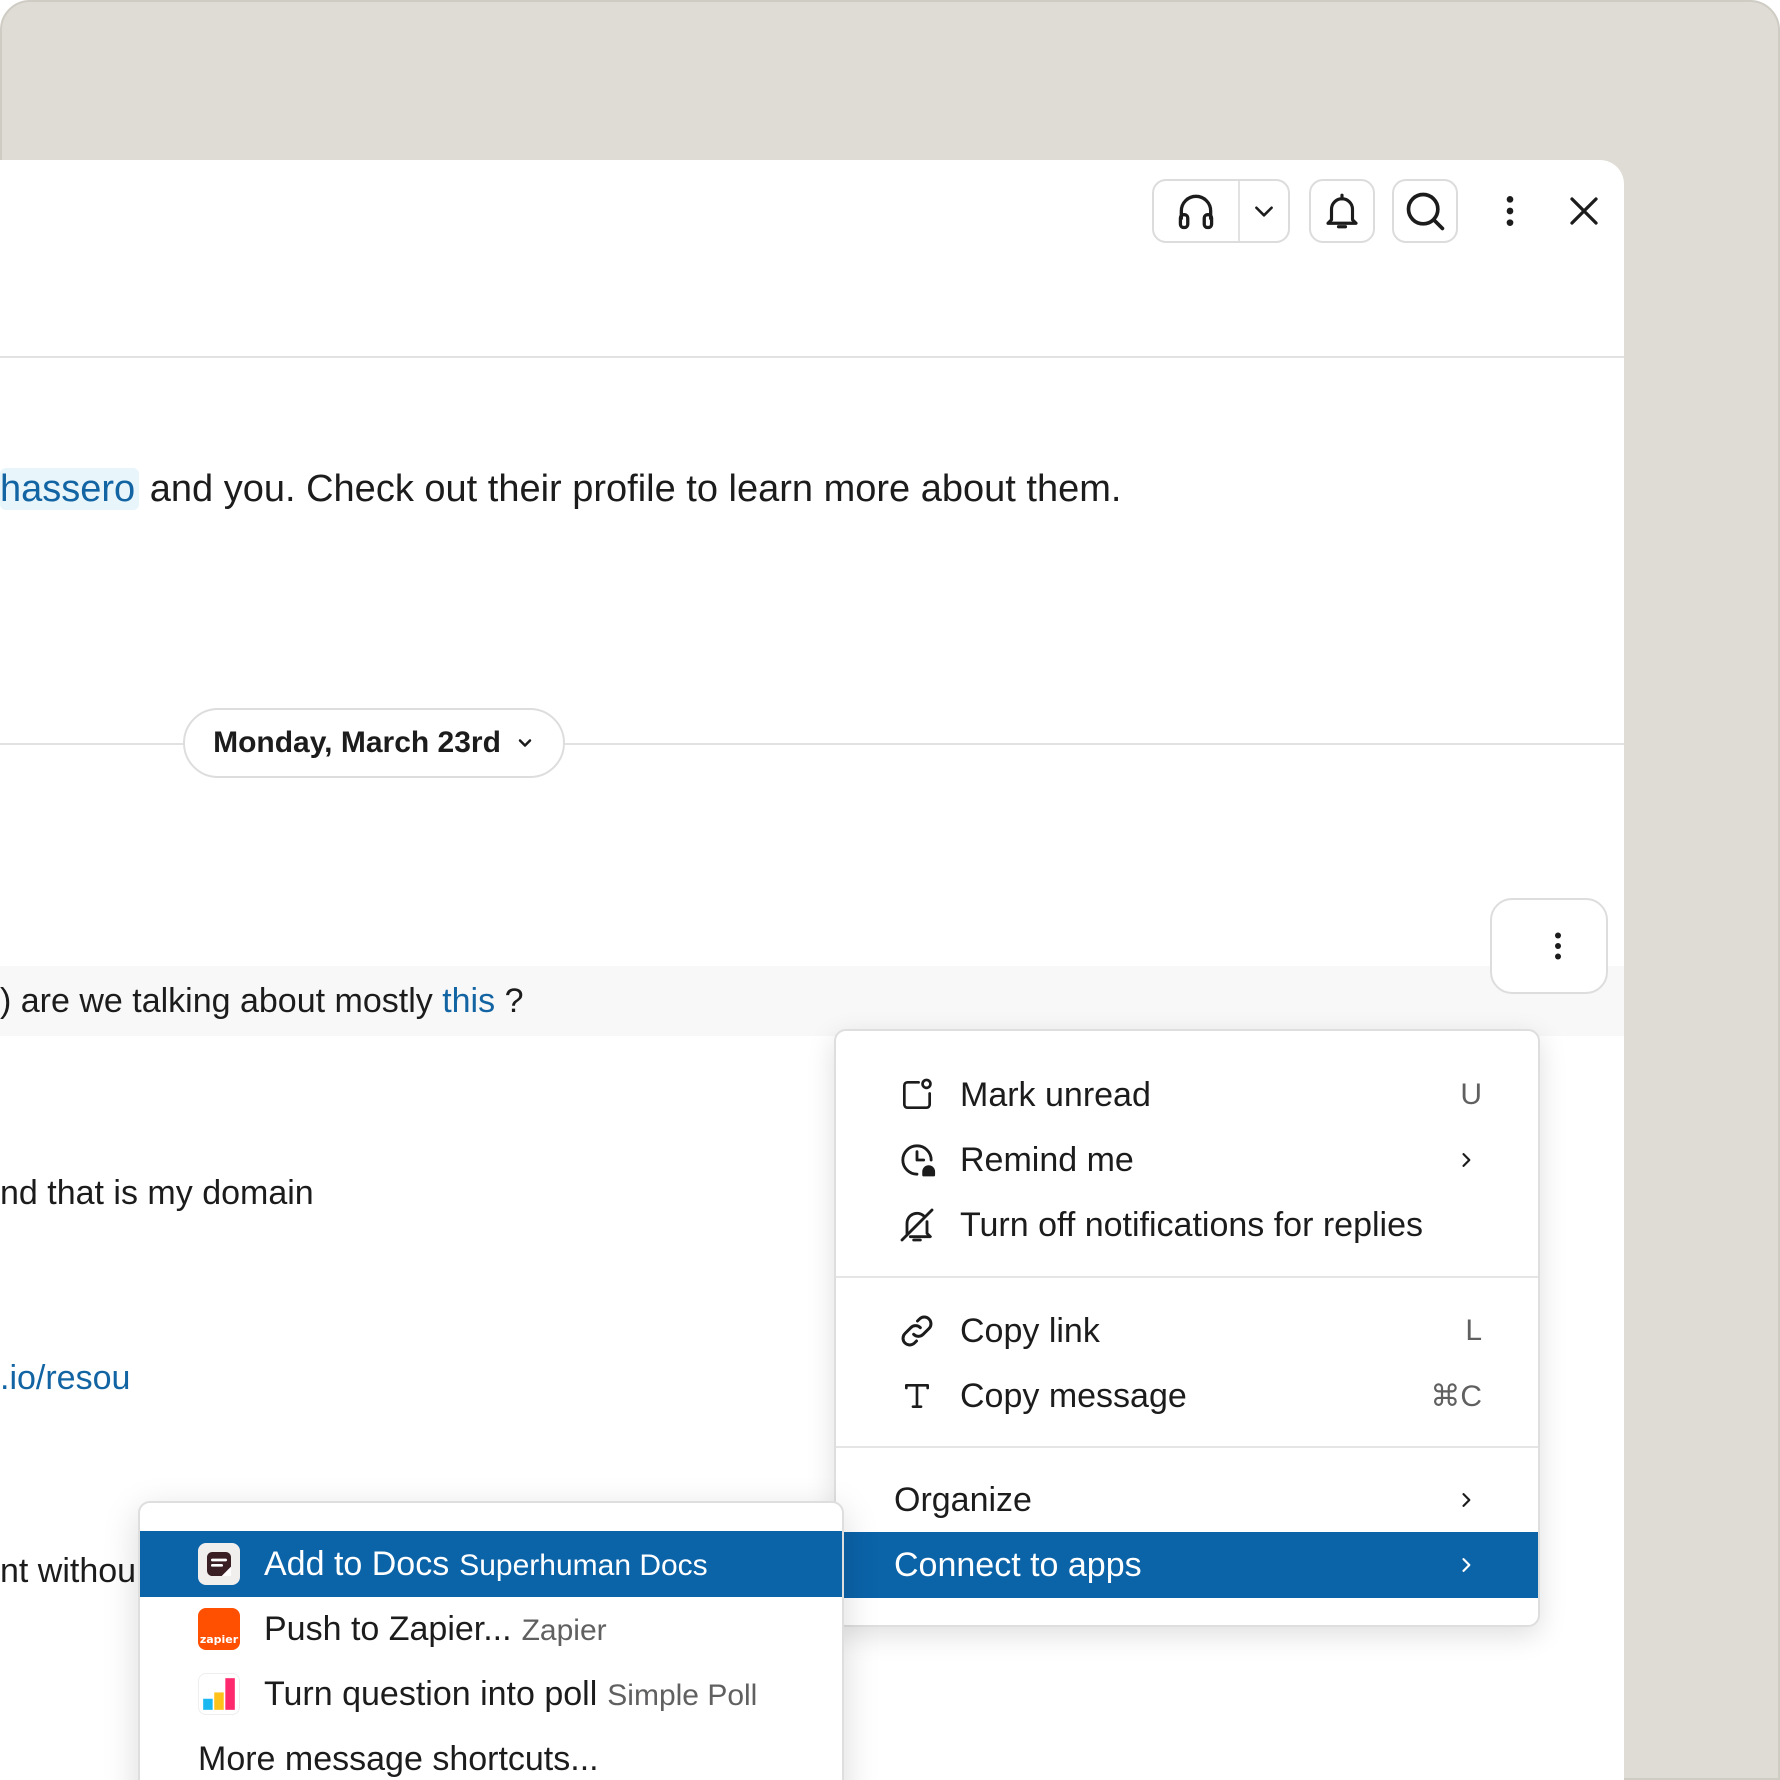  I want to click on huddle-button, so click(1197, 211).